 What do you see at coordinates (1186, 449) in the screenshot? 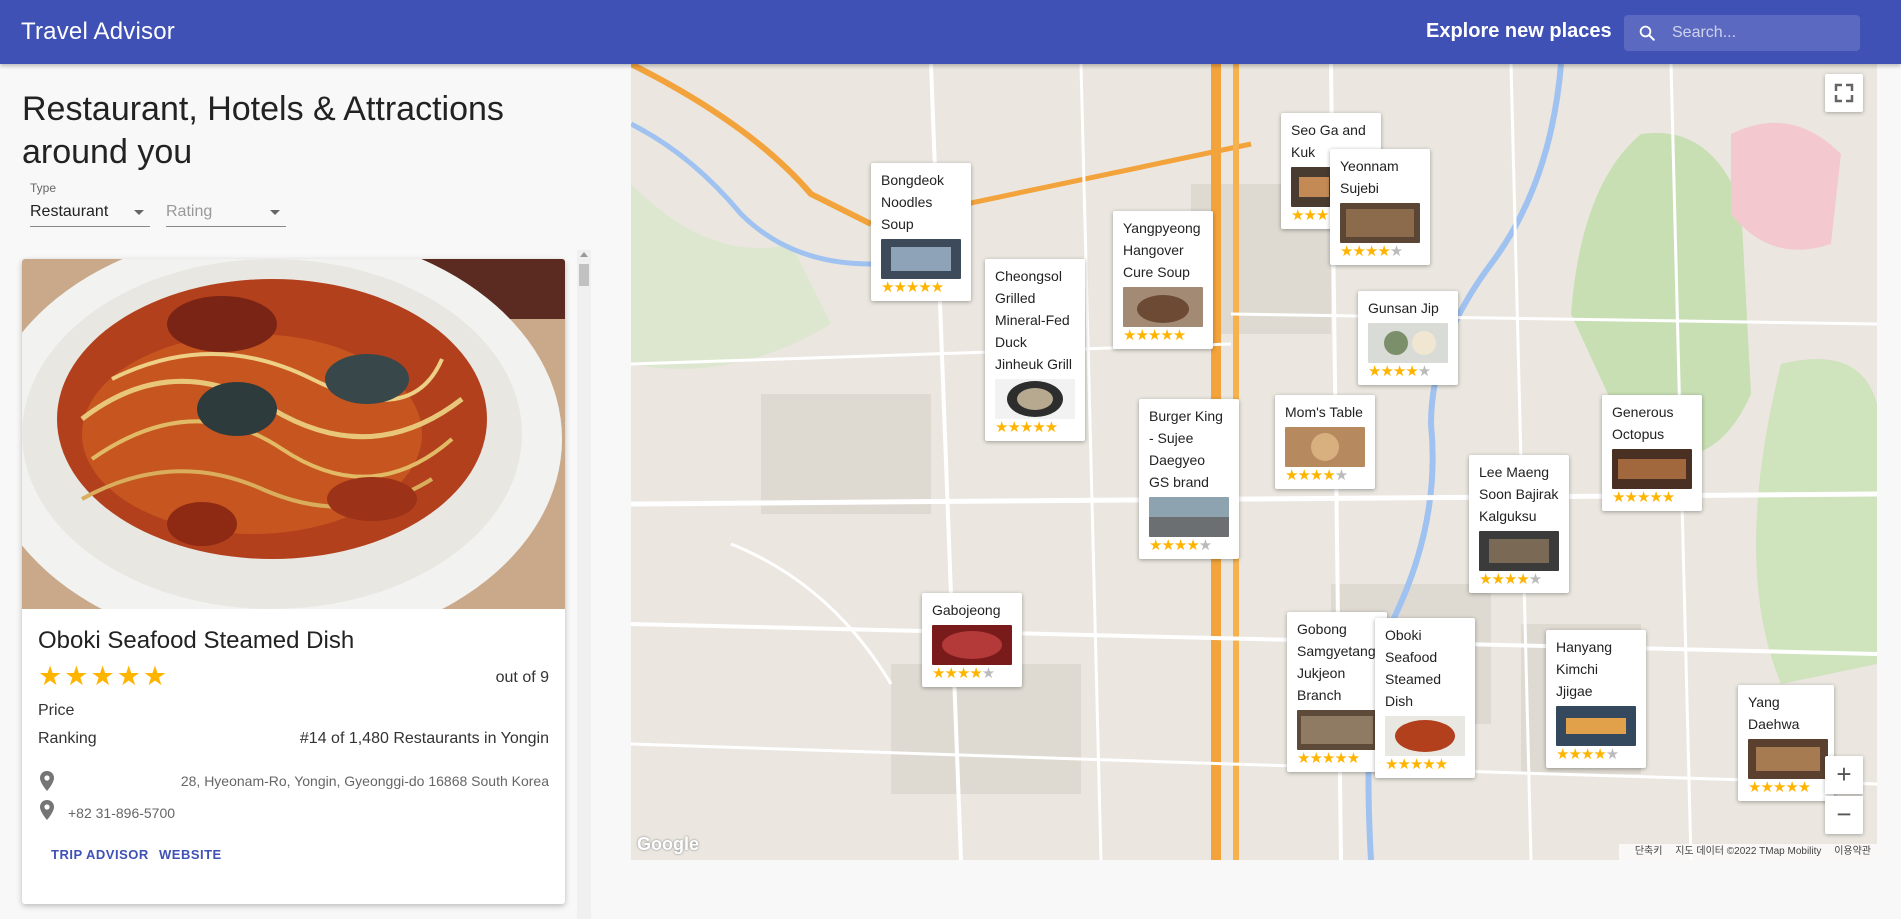
I see `marker-name: Burger King - Sujee Daegyeo GS brand` at bounding box center [1186, 449].